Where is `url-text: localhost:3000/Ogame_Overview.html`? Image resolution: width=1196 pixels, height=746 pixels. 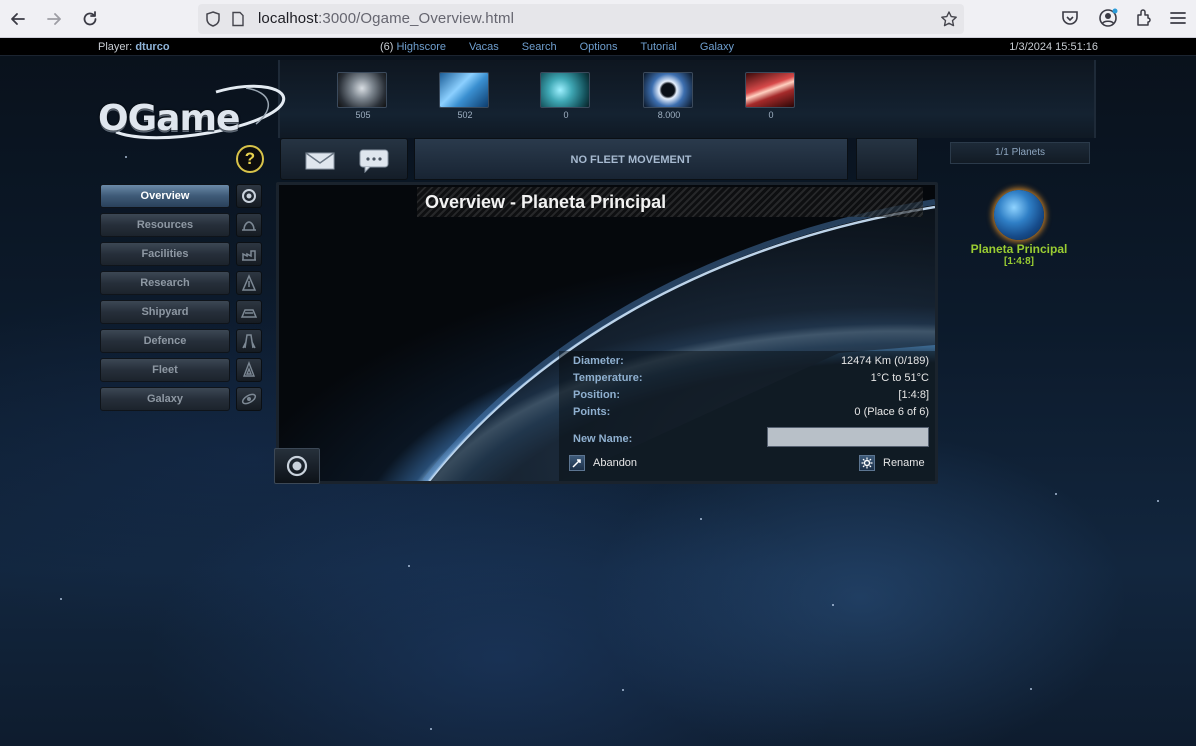
url-text: localhost:3000/Ogame_Overview.html is located at coordinates (386, 18).